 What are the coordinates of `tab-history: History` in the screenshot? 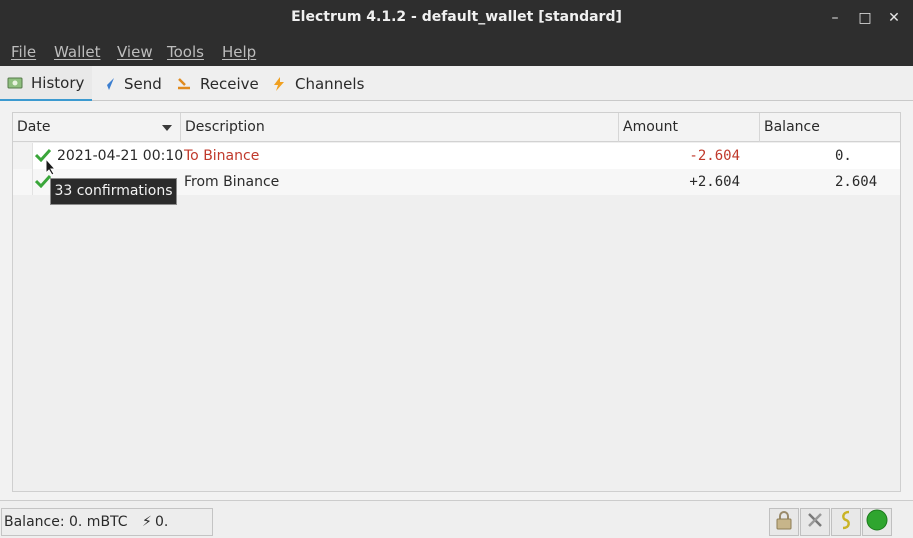 It's located at (46, 83).